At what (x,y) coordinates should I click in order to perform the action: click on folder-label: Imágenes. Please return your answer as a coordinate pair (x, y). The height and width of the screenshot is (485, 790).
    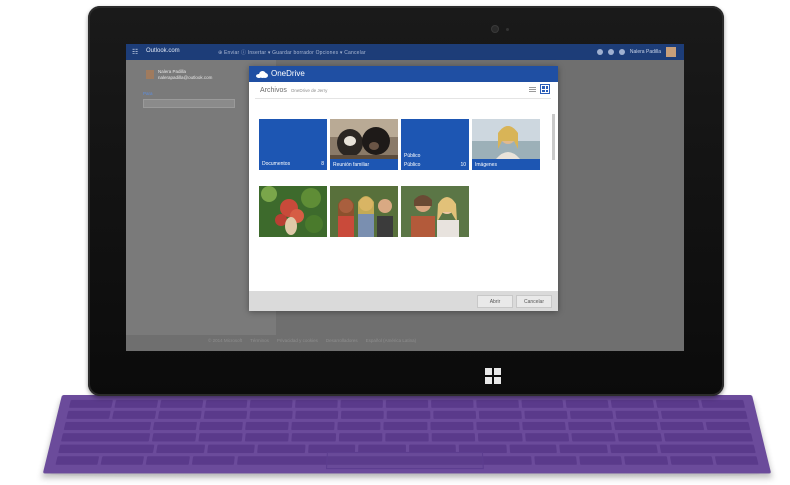
    Looking at the image, I should click on (486, 165).